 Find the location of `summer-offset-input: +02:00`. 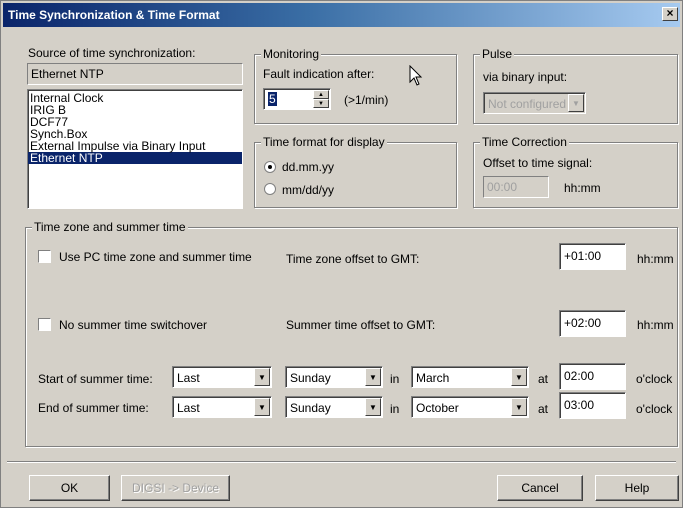

summer-offset-input: +02:00 is located at coordinates (592, 323).